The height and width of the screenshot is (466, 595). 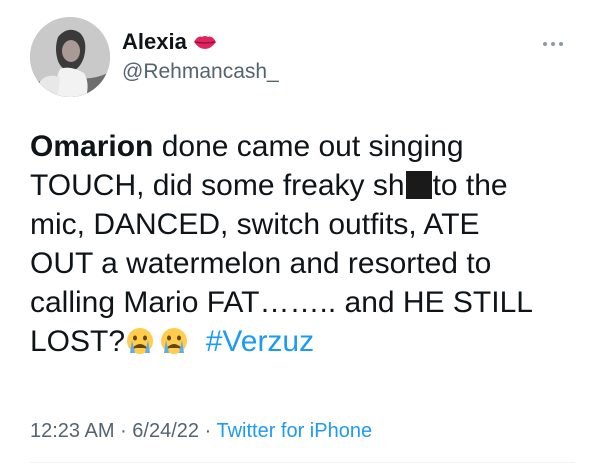 I want to click on author-handle: @Rehmancash_, so click(x=200, y=72).